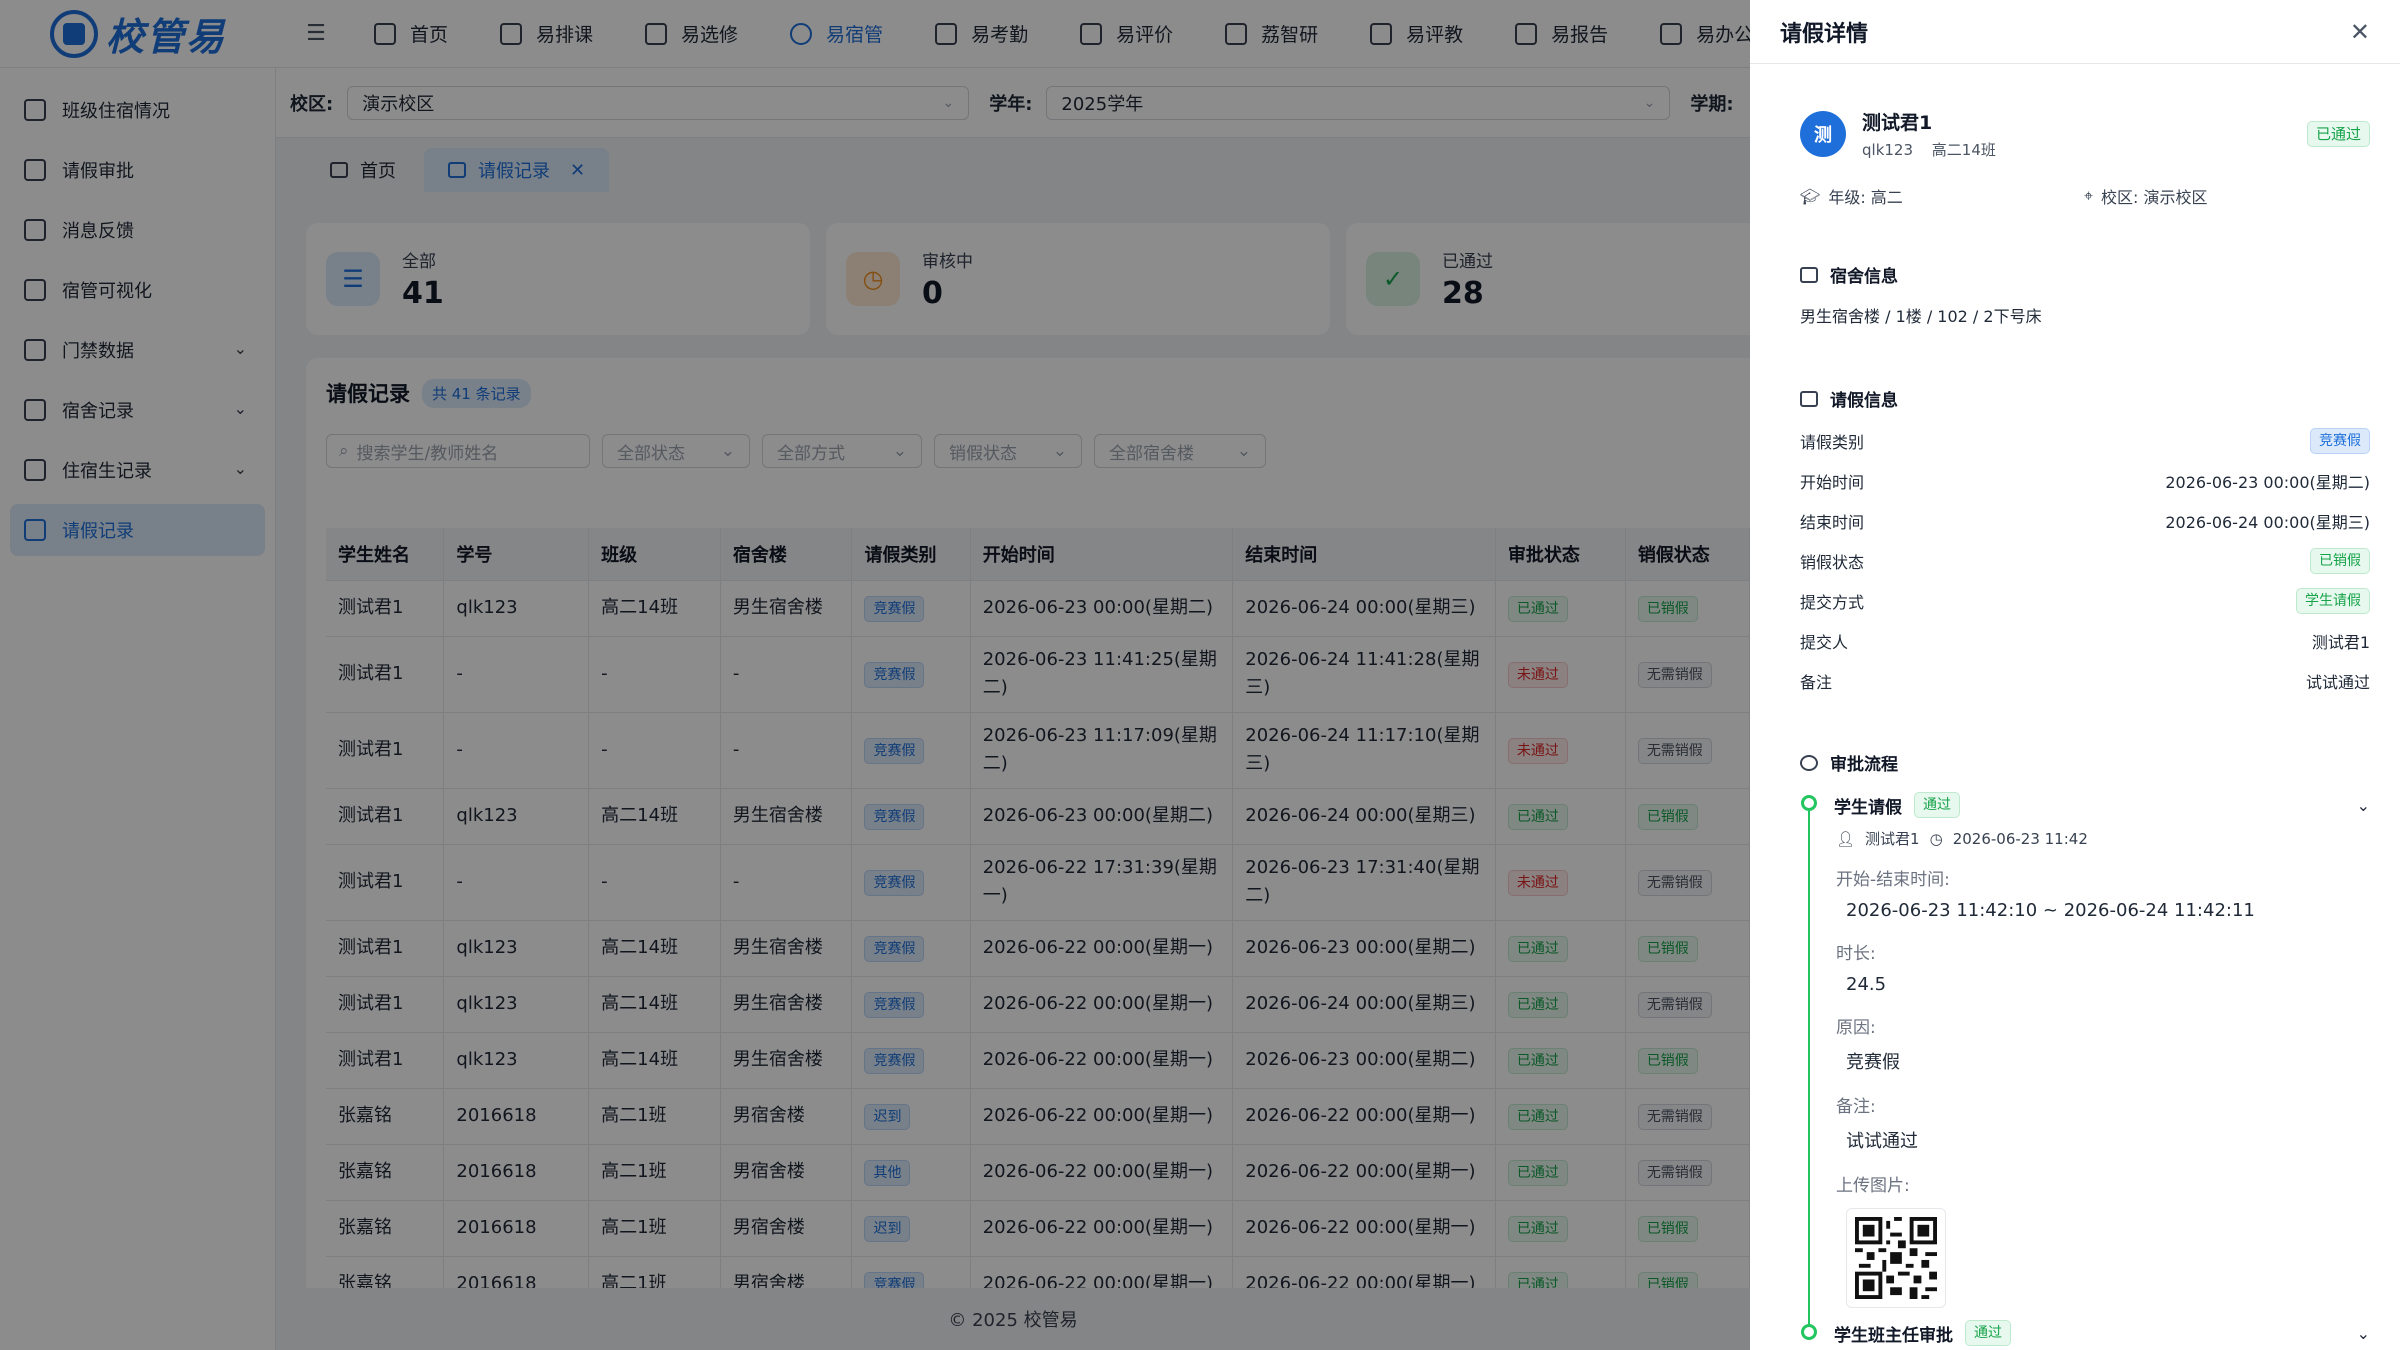  Describe the element at coordinates (1888, 150) in the screenshot. I see `student-id: qlk123` at that location.